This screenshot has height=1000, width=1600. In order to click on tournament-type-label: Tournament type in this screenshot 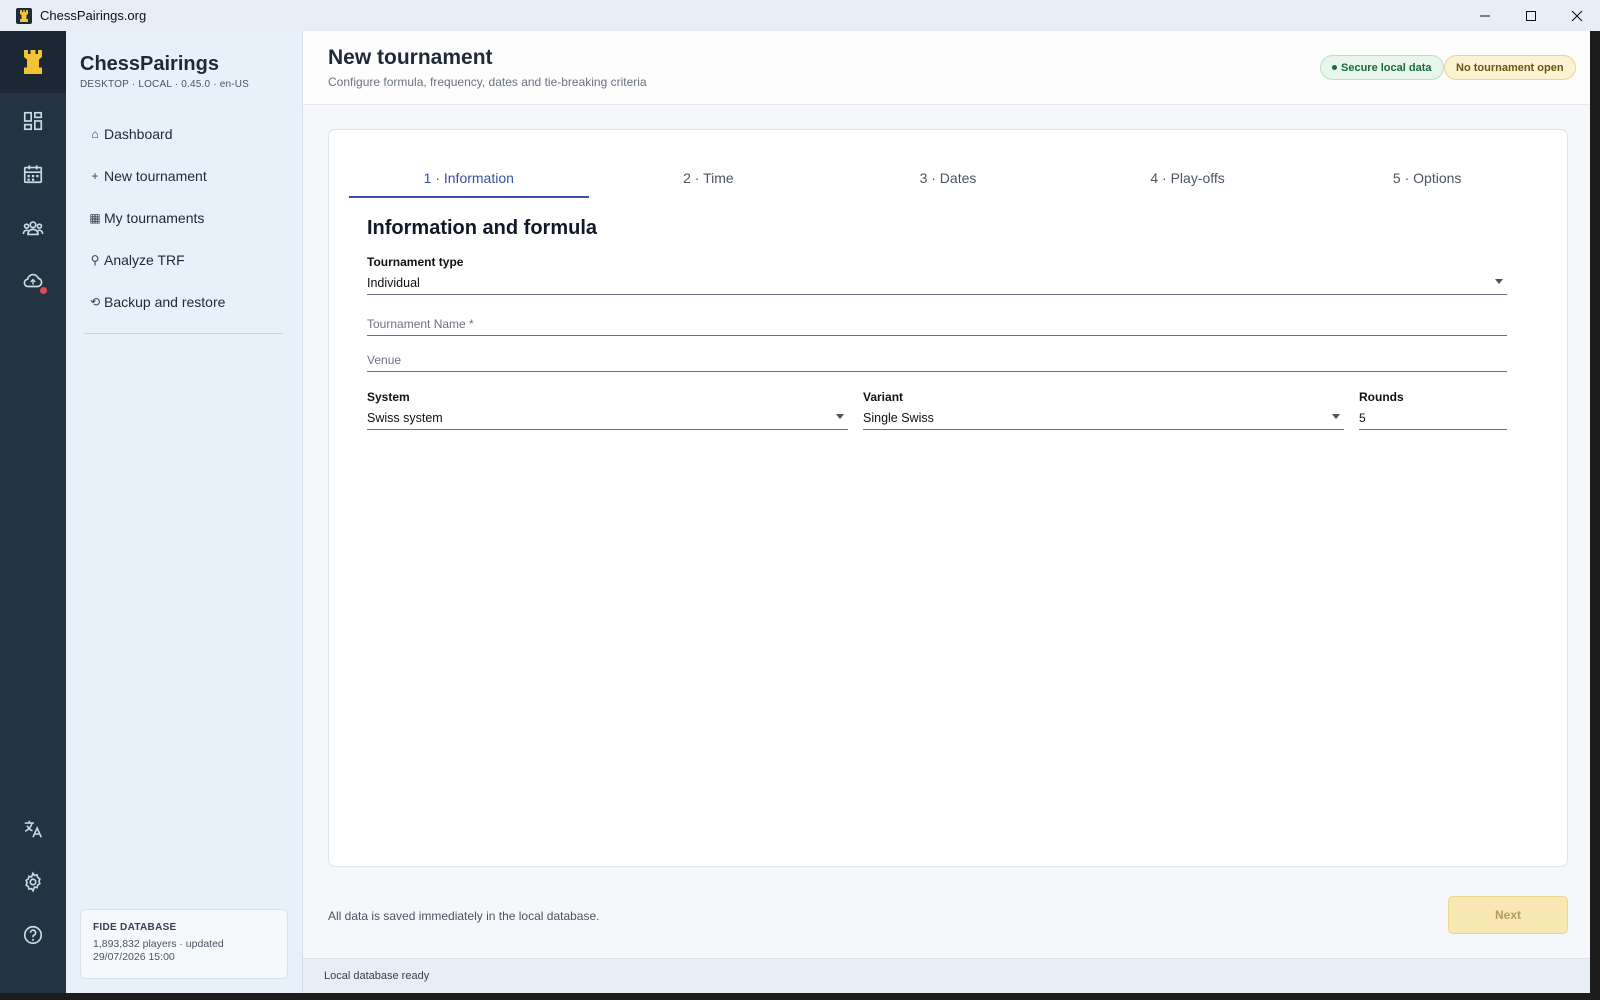, I will do `click(415, 262)`.